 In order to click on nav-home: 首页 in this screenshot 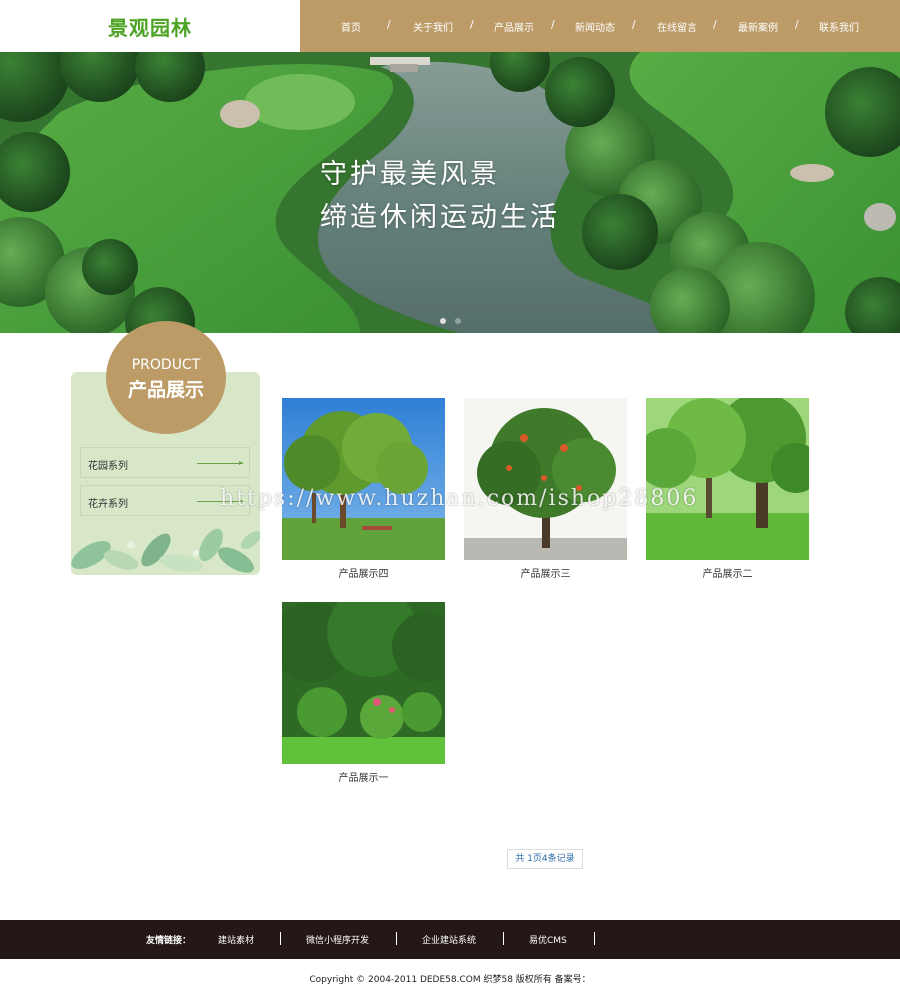, I will do `click(351, 26)`.